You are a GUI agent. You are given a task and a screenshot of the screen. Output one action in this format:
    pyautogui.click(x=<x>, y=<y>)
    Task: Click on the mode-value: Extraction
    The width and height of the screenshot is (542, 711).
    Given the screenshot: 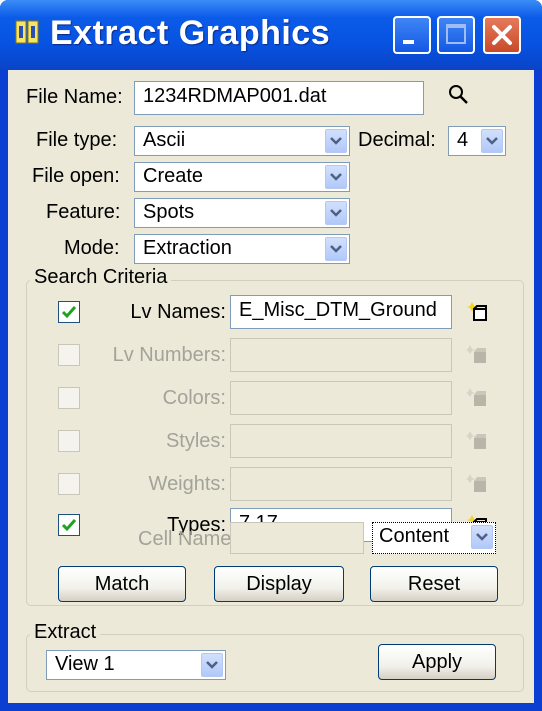 What is the action you would take?
    pyautogui.click(x=187, y=248)
    